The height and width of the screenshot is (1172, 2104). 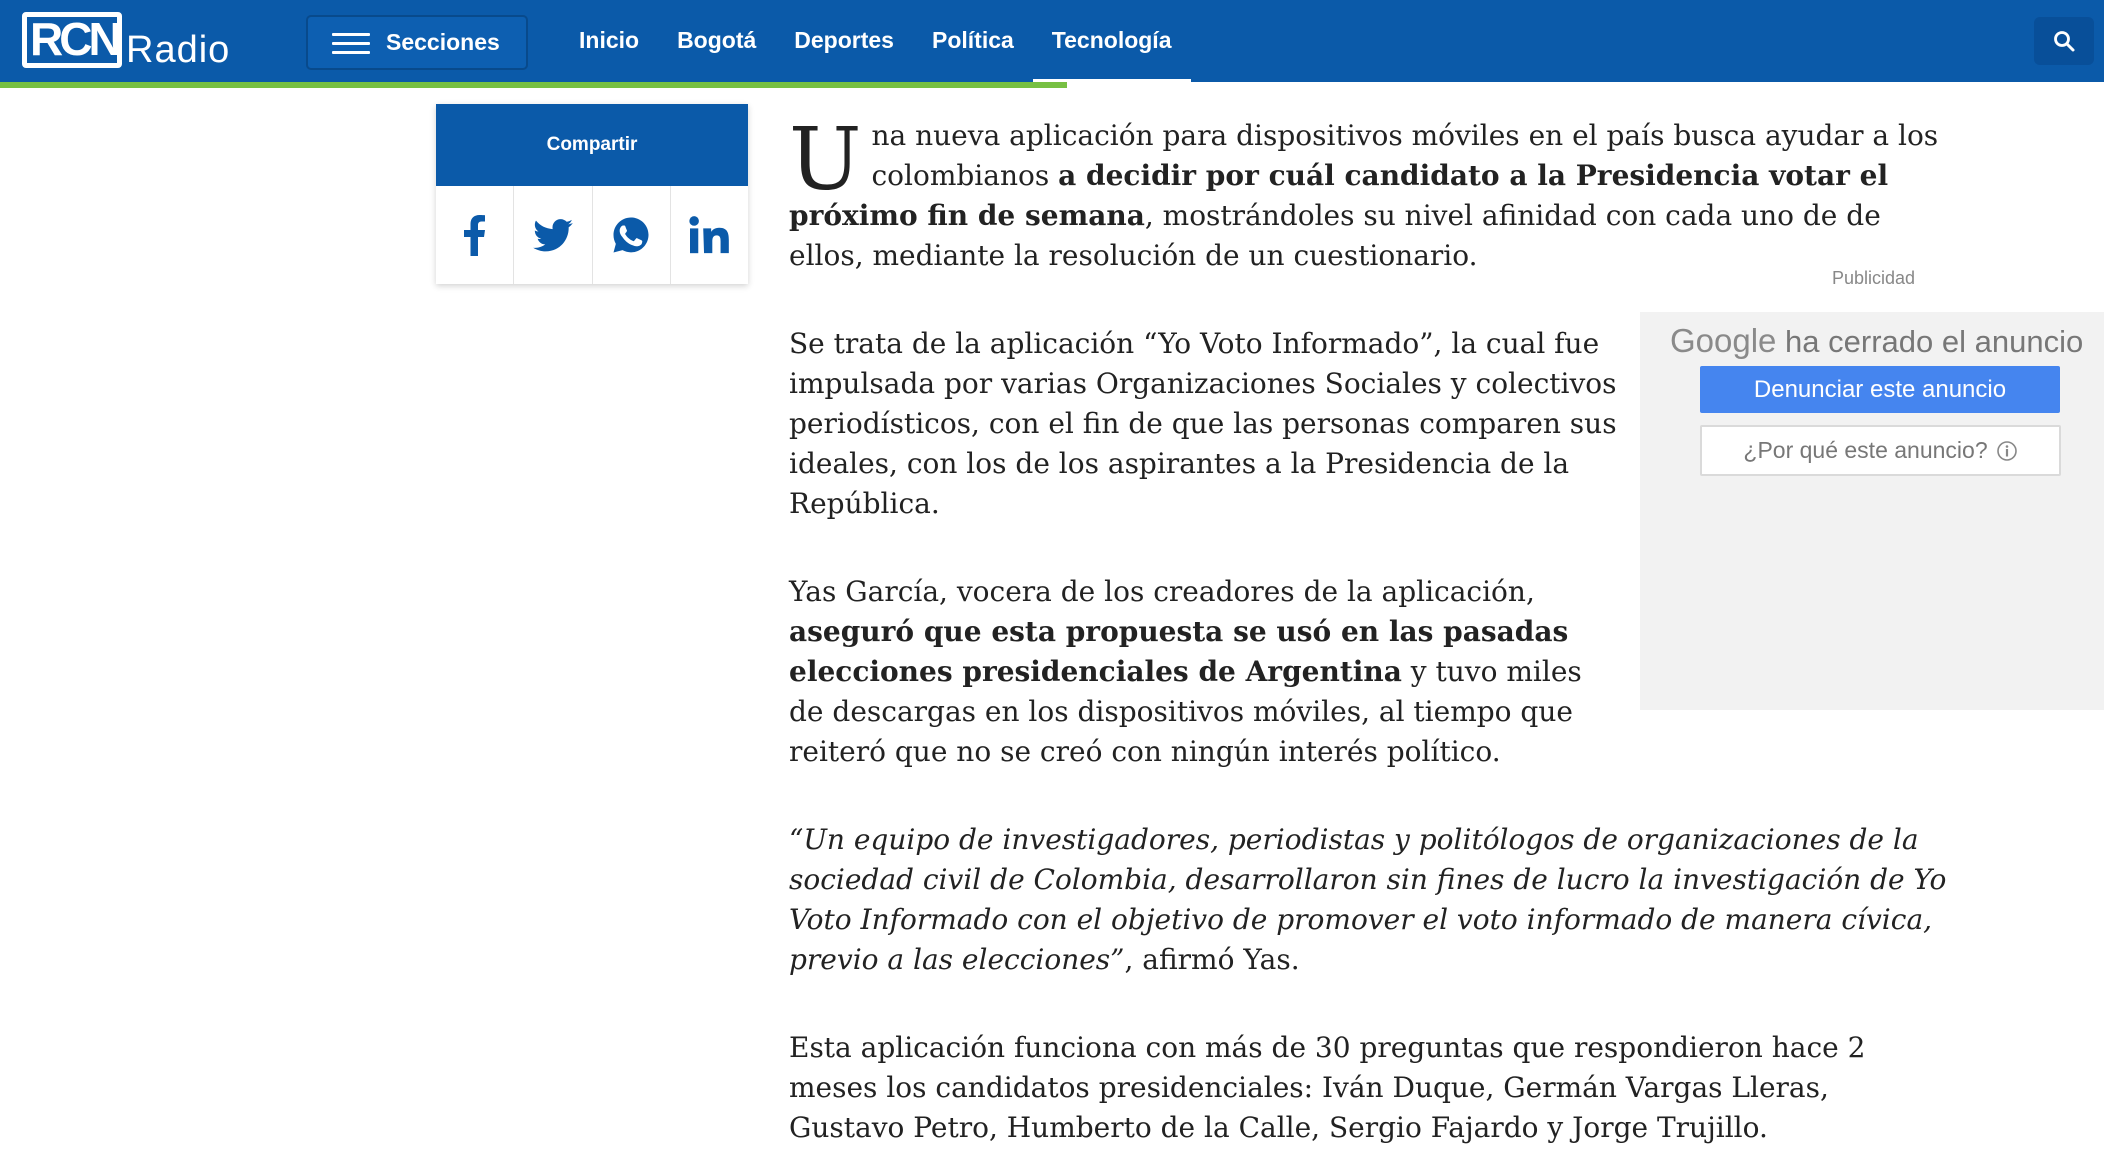 I want to click on logo-word: Radio, so click(x=178, y=50).